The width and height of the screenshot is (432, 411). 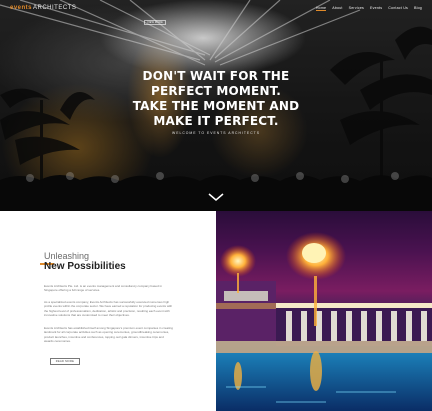 I want to click on about-heading-small: Unleashing, so click(x=67, y=256).